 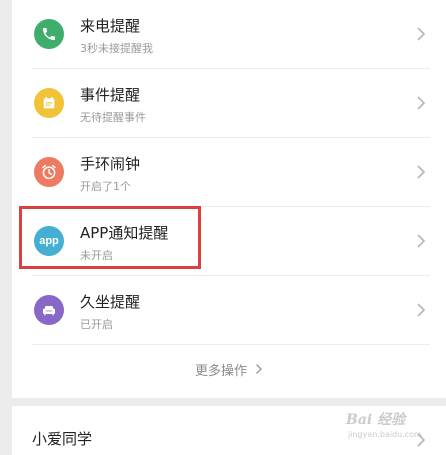 I want to click on alarm-clock-icon, so click(x=49, y=172).